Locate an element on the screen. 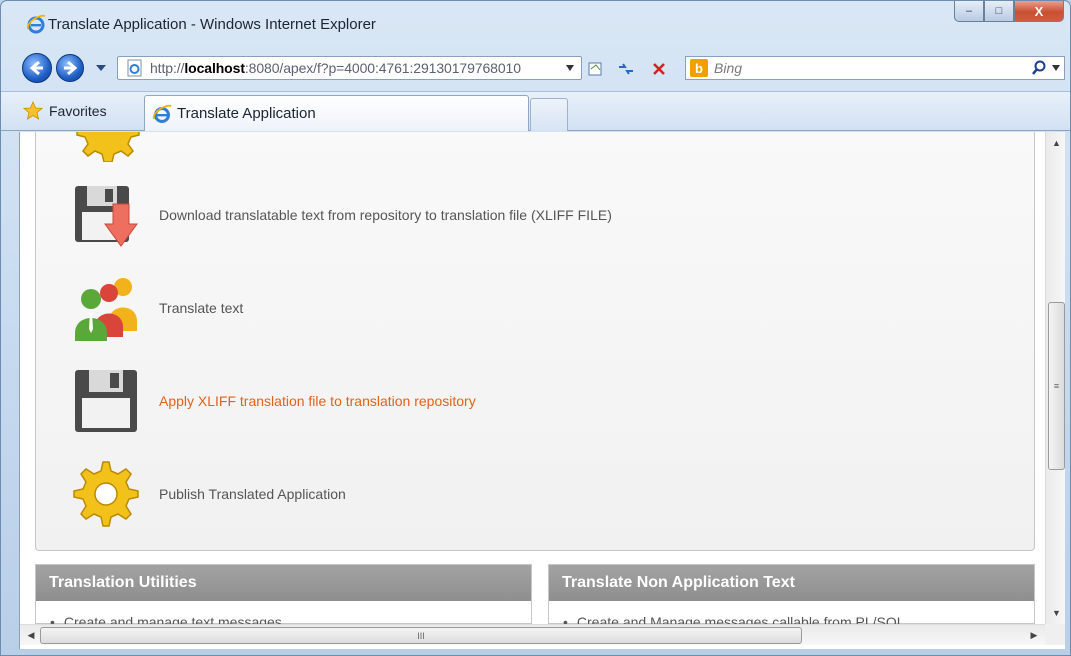 The width and height of the screenshot is (1071, 656). favorites-label: Favorites is located at coordinates (78, 111).